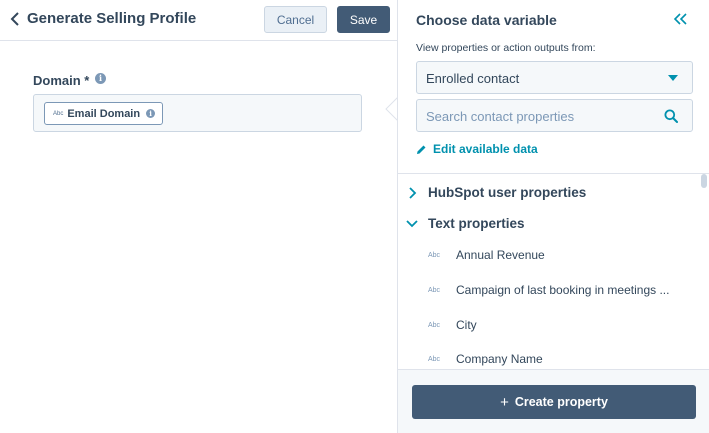 The width and height of the screenshot is (709, 433). What do you see at coordinates (504, 402) in the screenshot?
I see `plus-icon: +` at bounding box center [504, 402].